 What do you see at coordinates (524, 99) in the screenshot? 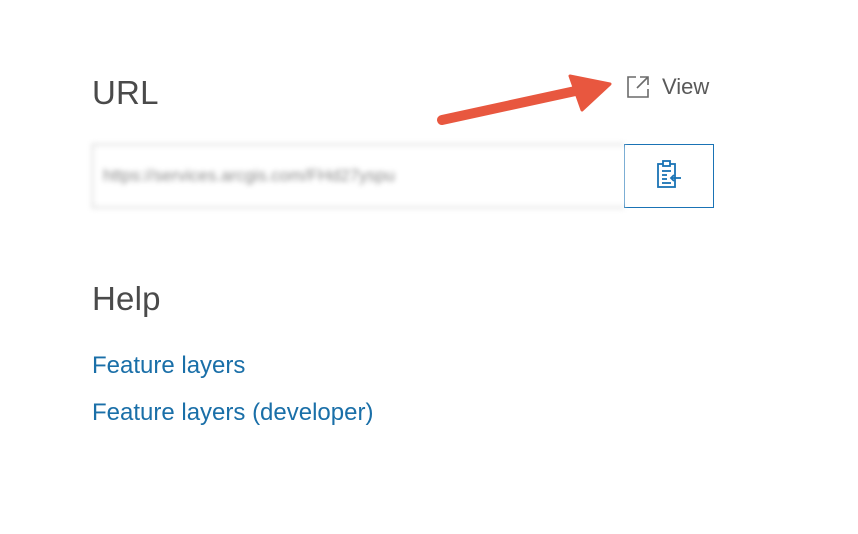
I see `annotation-arrow` at bounding box center [524, 99].